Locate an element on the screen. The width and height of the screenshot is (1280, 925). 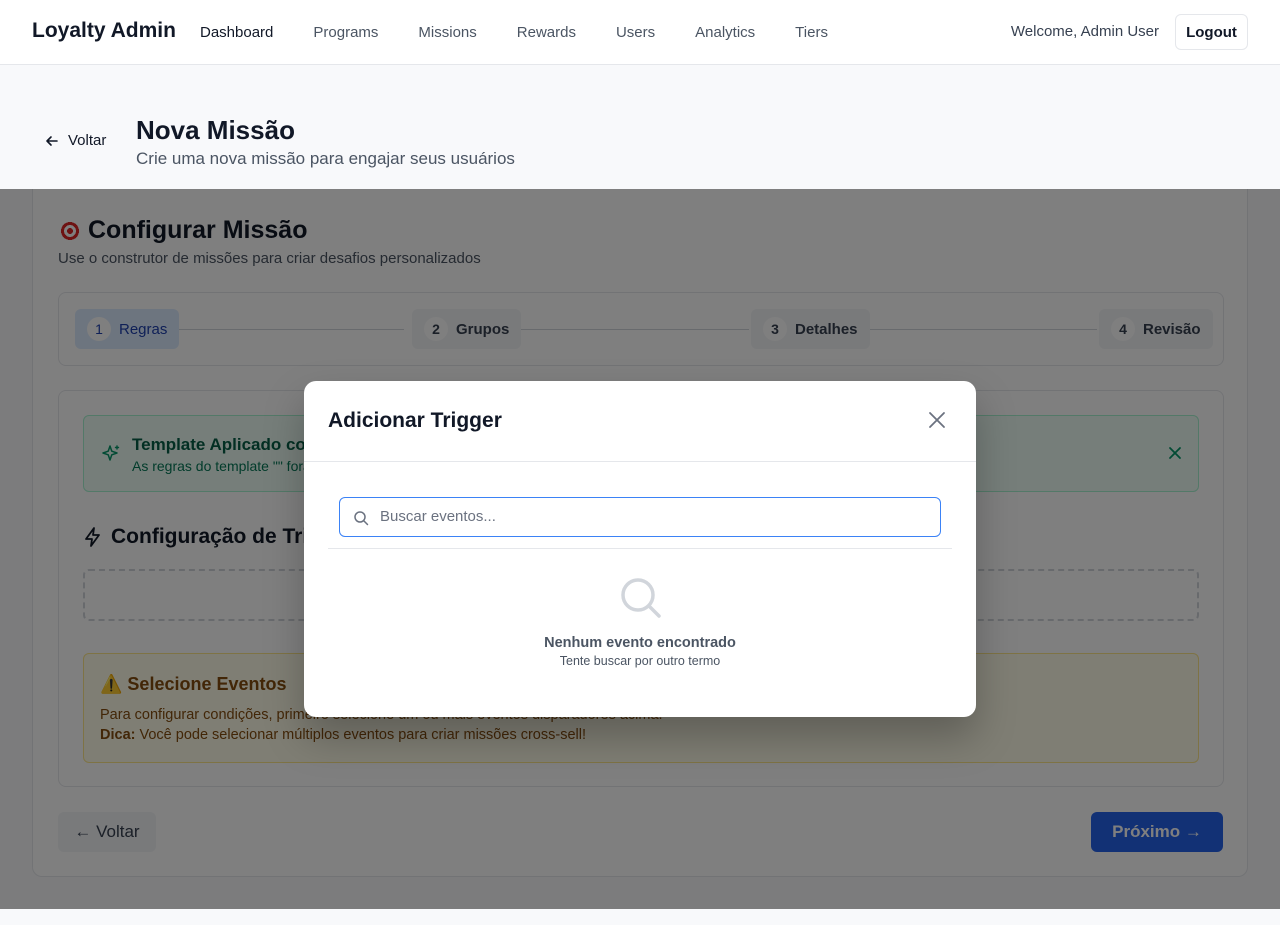
back-link: Voltar is located at coordinates (75, 140).